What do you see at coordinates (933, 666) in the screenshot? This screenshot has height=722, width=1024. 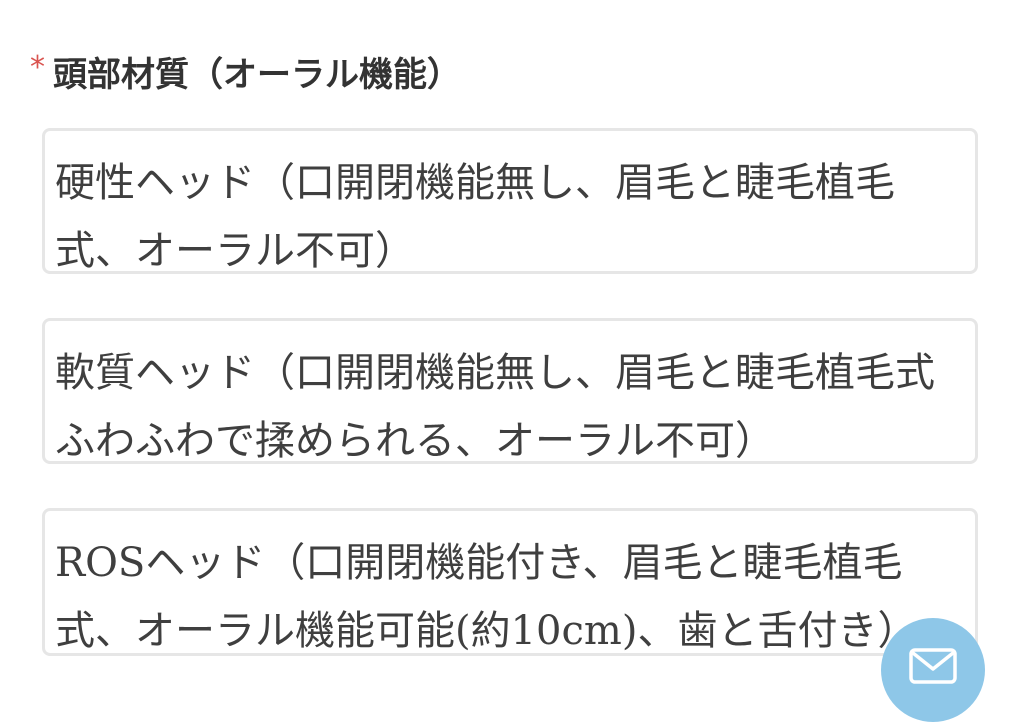 I see `mail-icon` at bounding box center [933, 666].